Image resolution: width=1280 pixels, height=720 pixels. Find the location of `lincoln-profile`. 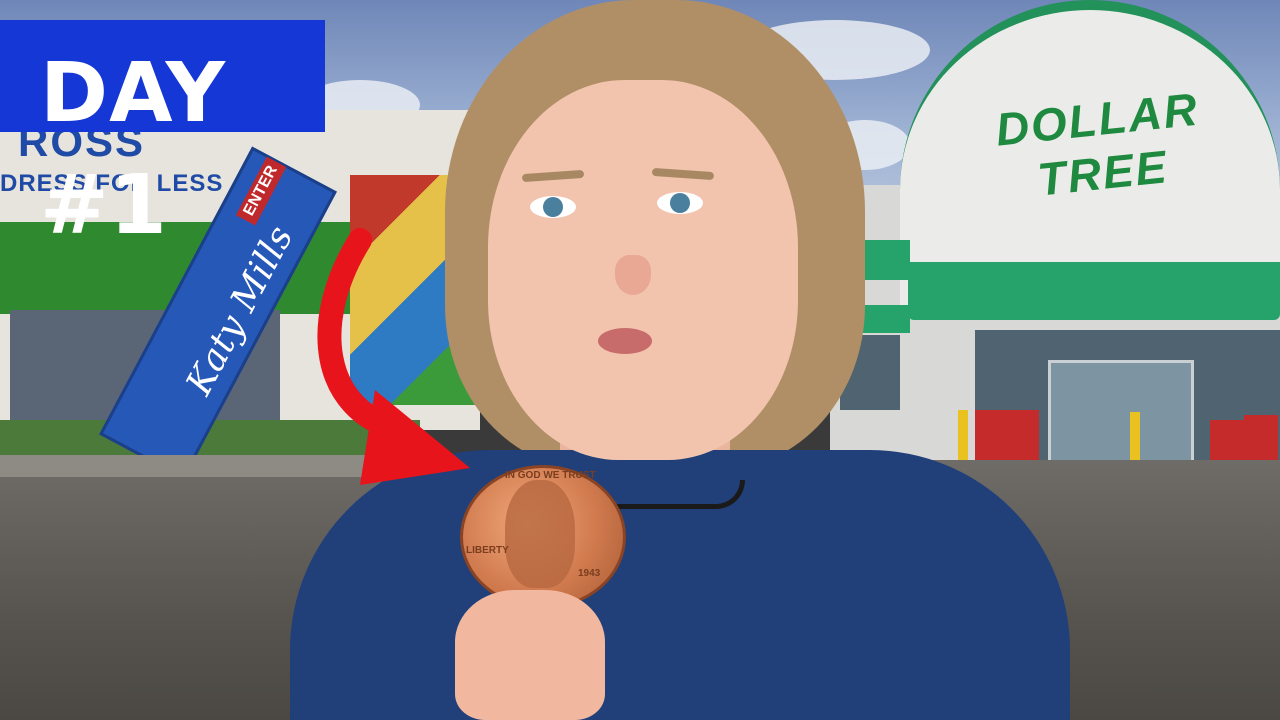

lincoln-profile is located at coordinates (540, 534).